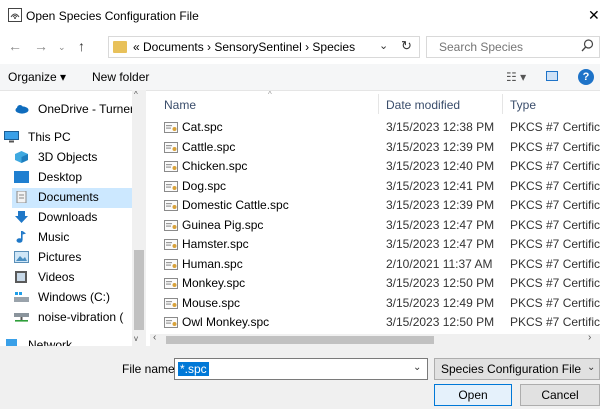 The height and width of the screenshot is (409, 600). What do you see at coordinates (300, 77) in the screenshot?
I see `command-toolbar: Organize ▾ New folder ☷ ▾ ?` at bounding box center [300, 77].